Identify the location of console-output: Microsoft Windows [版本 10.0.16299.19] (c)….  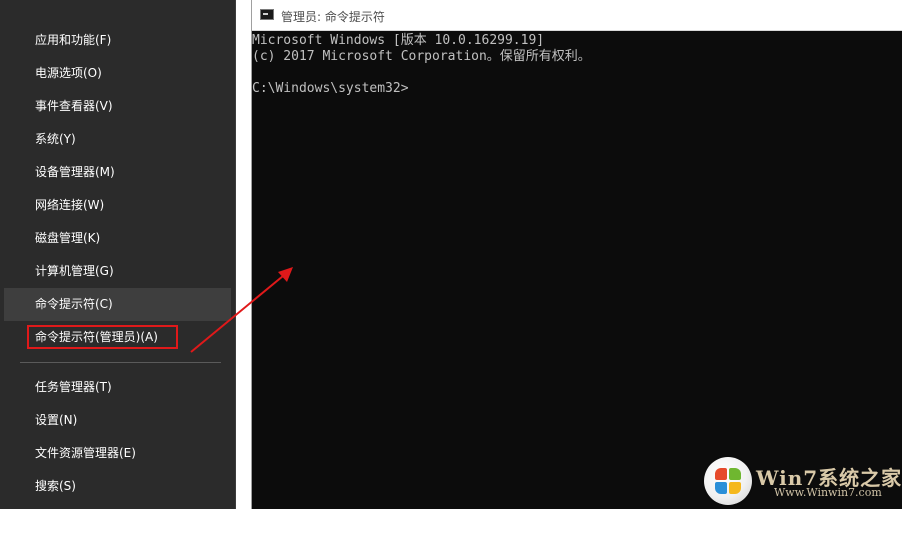
(577, 64).